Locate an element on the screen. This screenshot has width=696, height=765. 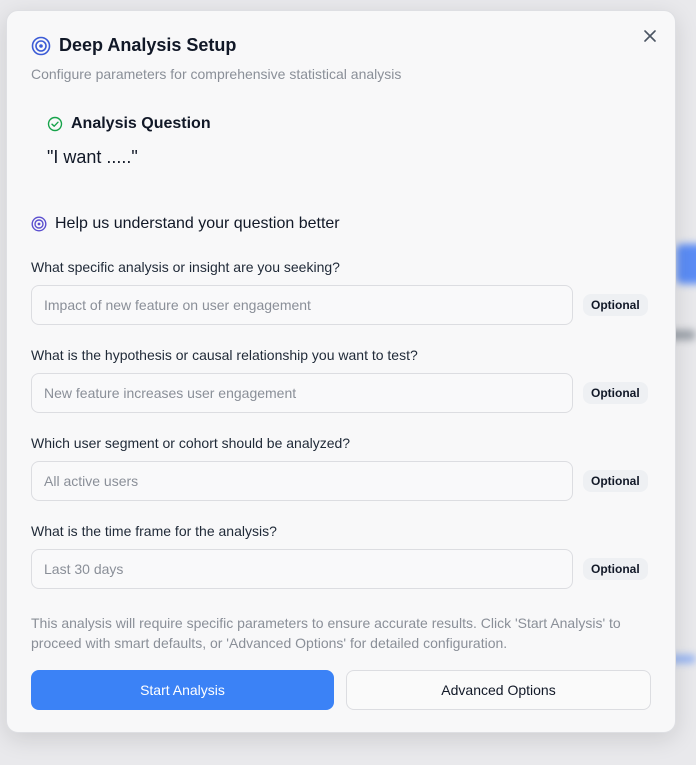
close-icon is located at coordinates (650, 36).